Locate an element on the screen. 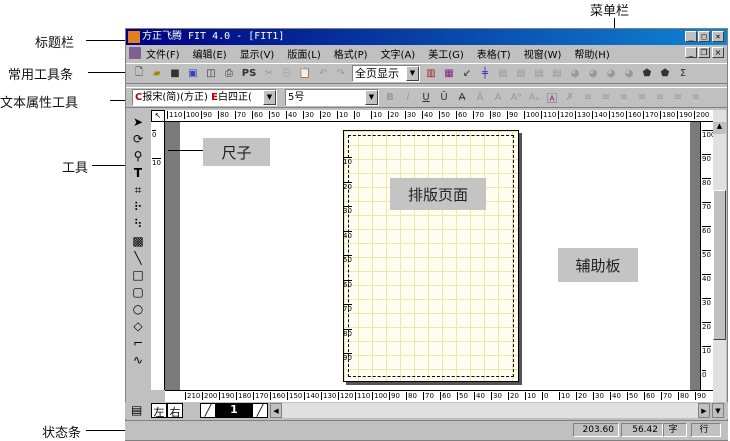  menu-view: 显示(V) is located at coordinates (257, 53).